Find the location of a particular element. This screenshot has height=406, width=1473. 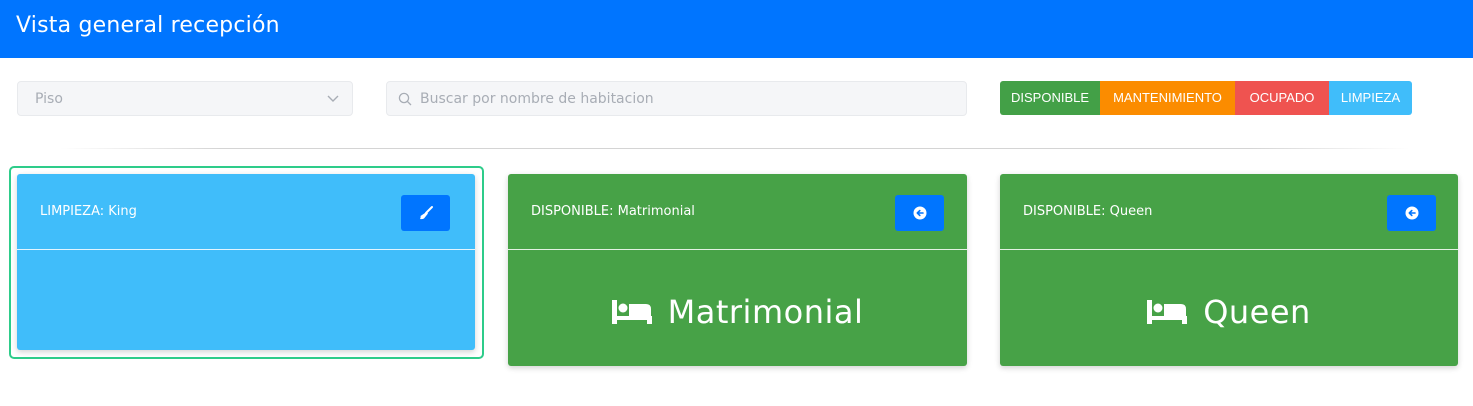

room-card-title: LIMPIEZA: King is located at coordinates (88, 211).